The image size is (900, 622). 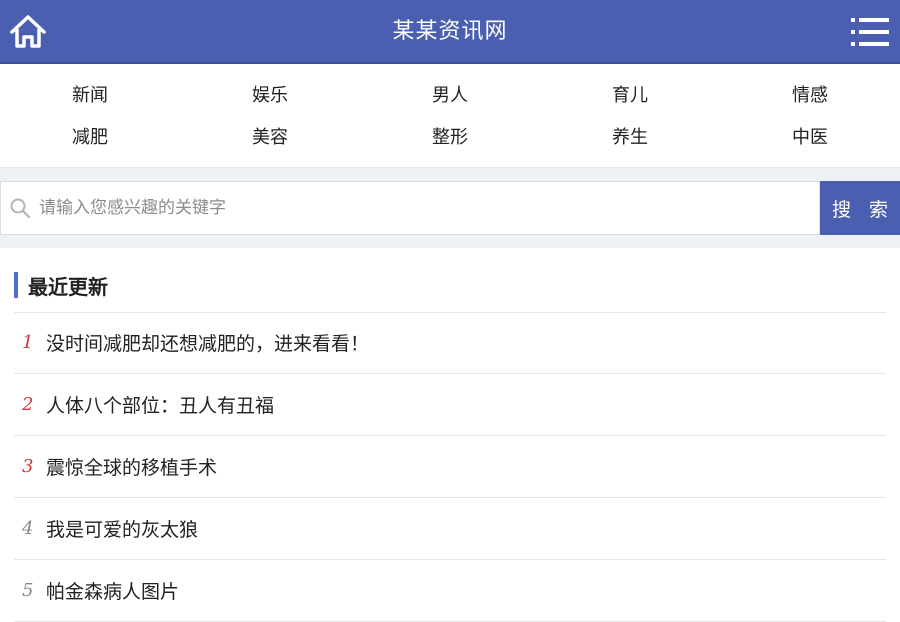 I want to click on page-title: 某某资讯网, so click(x=450, y=31).